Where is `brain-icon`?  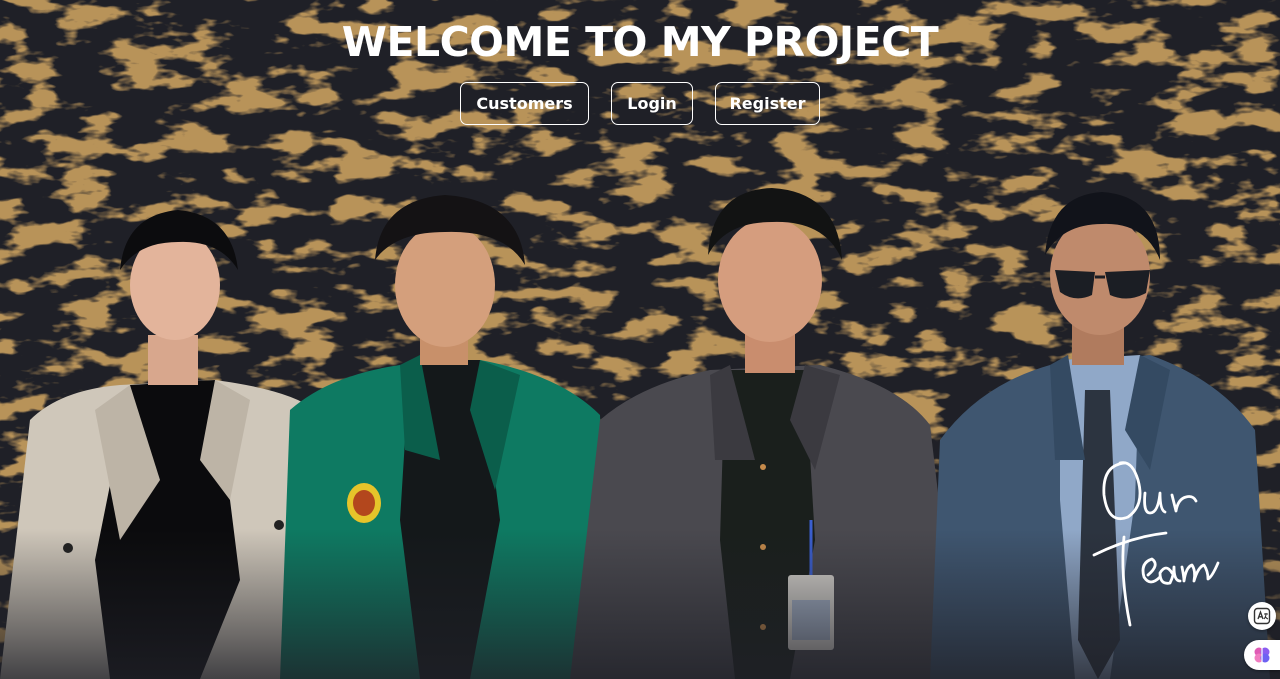 brain-icon is located at coordinates (1262, 655).